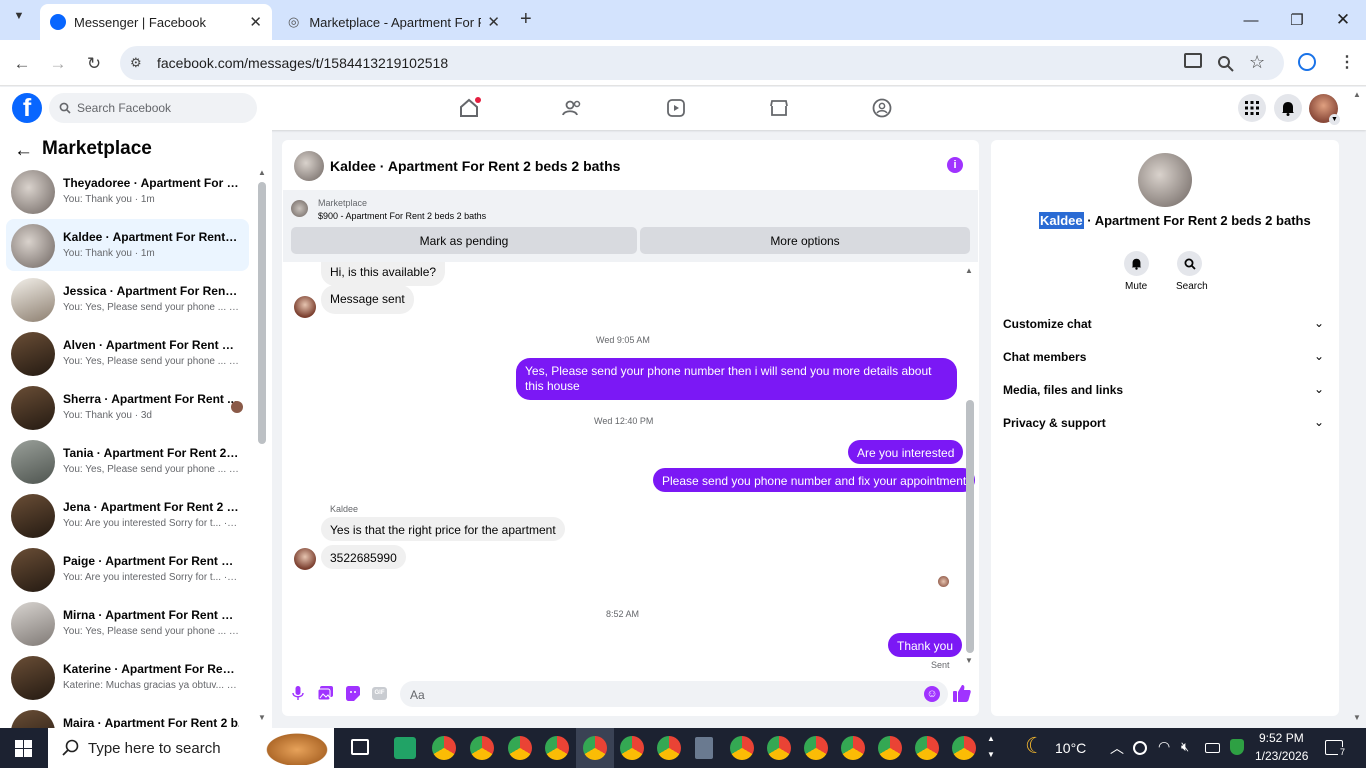 This screenshot has height=768, width=1366. I want to click on thumbs-up-icon, so click(962, 693).